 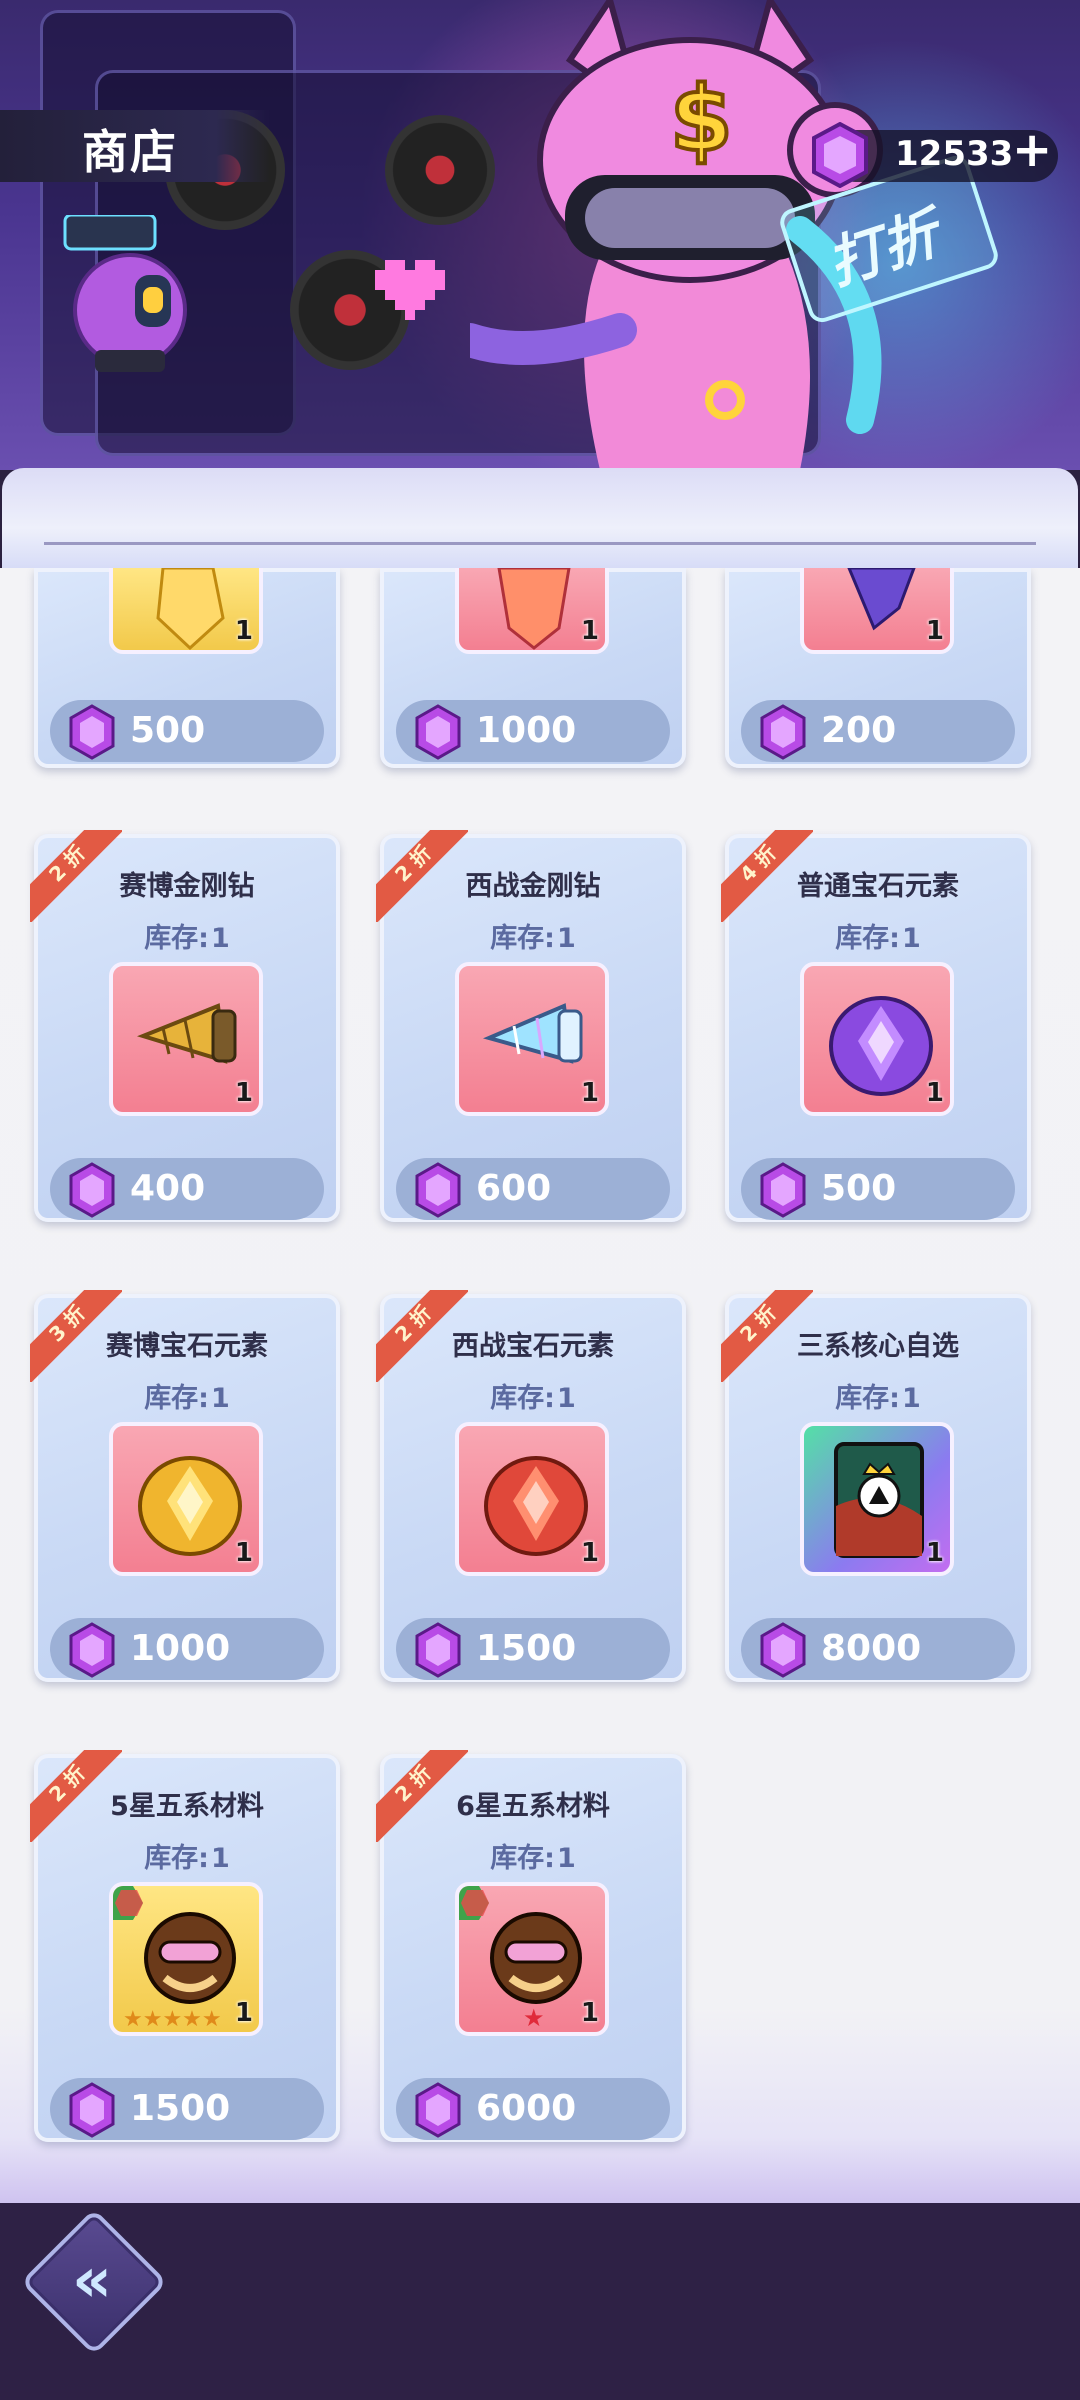 What do you see at coordinates (878, 1346) in the screenshot?
I see `item-name: 三系核心自选` at bounding box center [878, 1346].